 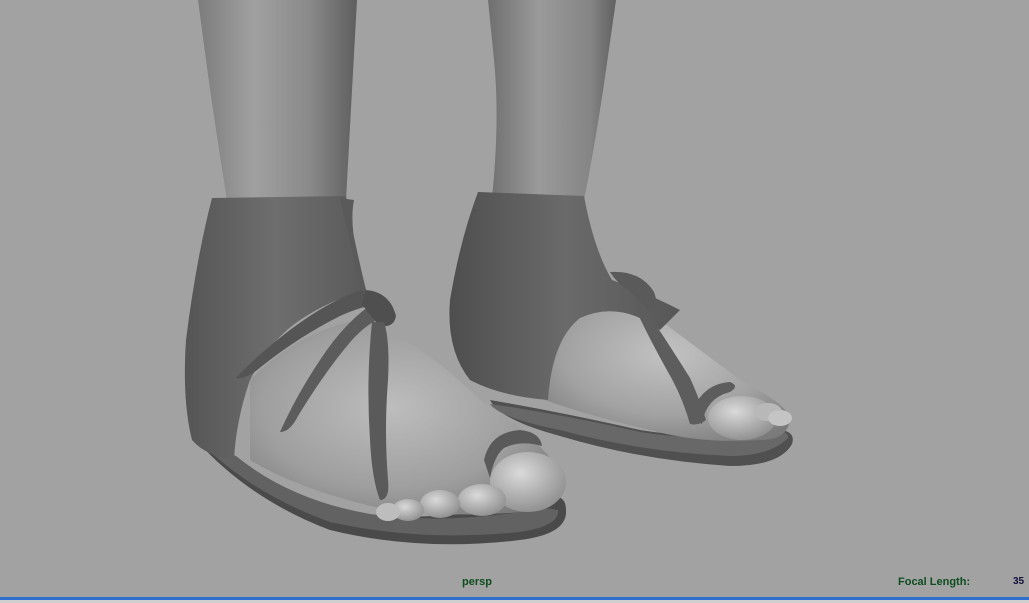 What do you see at coordinates (1019, 581) in the screenshot?
I see `focal-length-value: 35` at bounding box center [1019, 581].